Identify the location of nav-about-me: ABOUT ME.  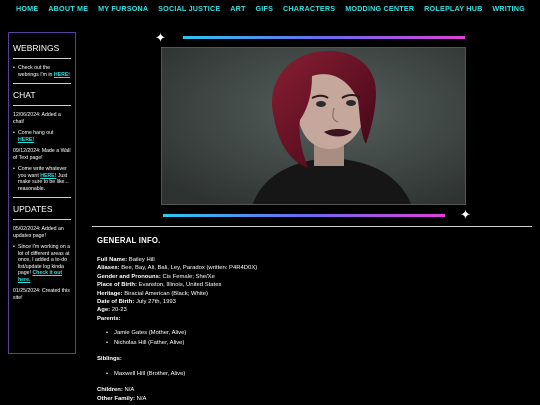
(68, 8).